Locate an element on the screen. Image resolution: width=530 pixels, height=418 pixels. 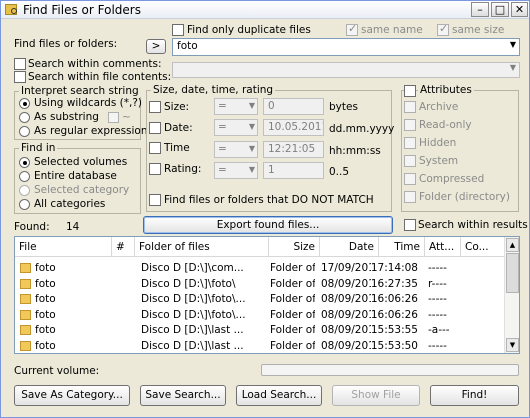
filters-title: Size, date, time, rating is located at coordinates (213, 90).